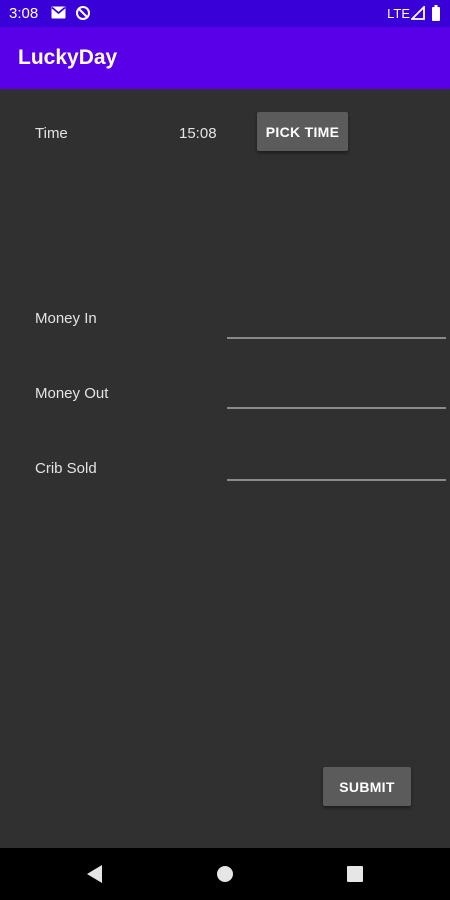  Describe the element at coordinates (367, 786) in the screenshot. I see `submit-button: SUBMIT` at that location.